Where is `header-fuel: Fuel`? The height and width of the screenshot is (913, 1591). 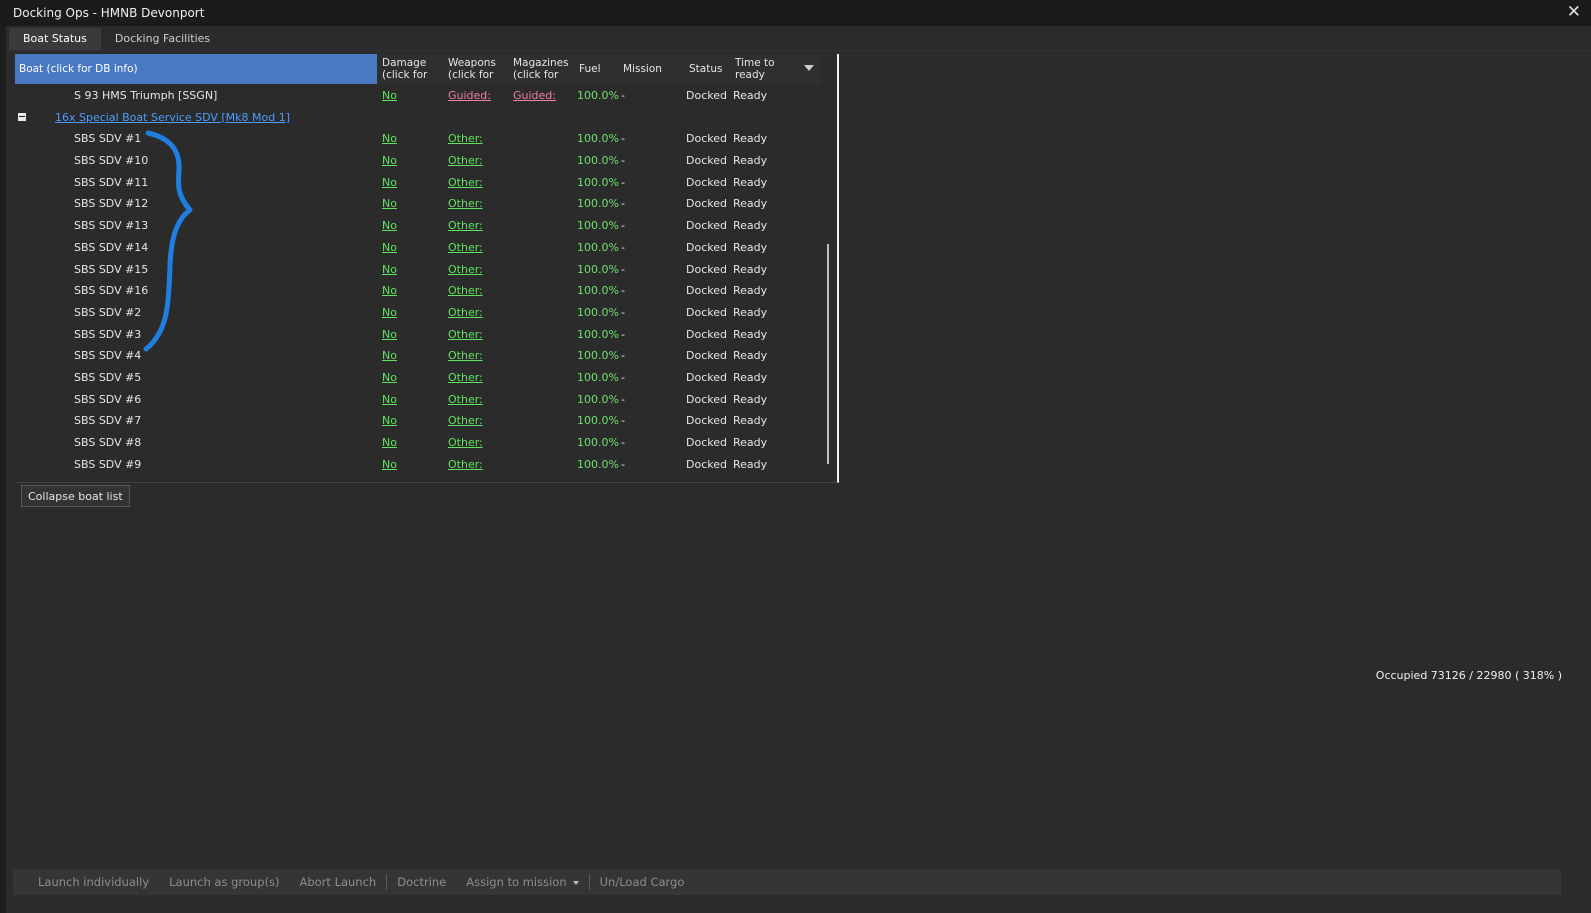 header-fuel: Fuel is located at coordinates (599, 69).